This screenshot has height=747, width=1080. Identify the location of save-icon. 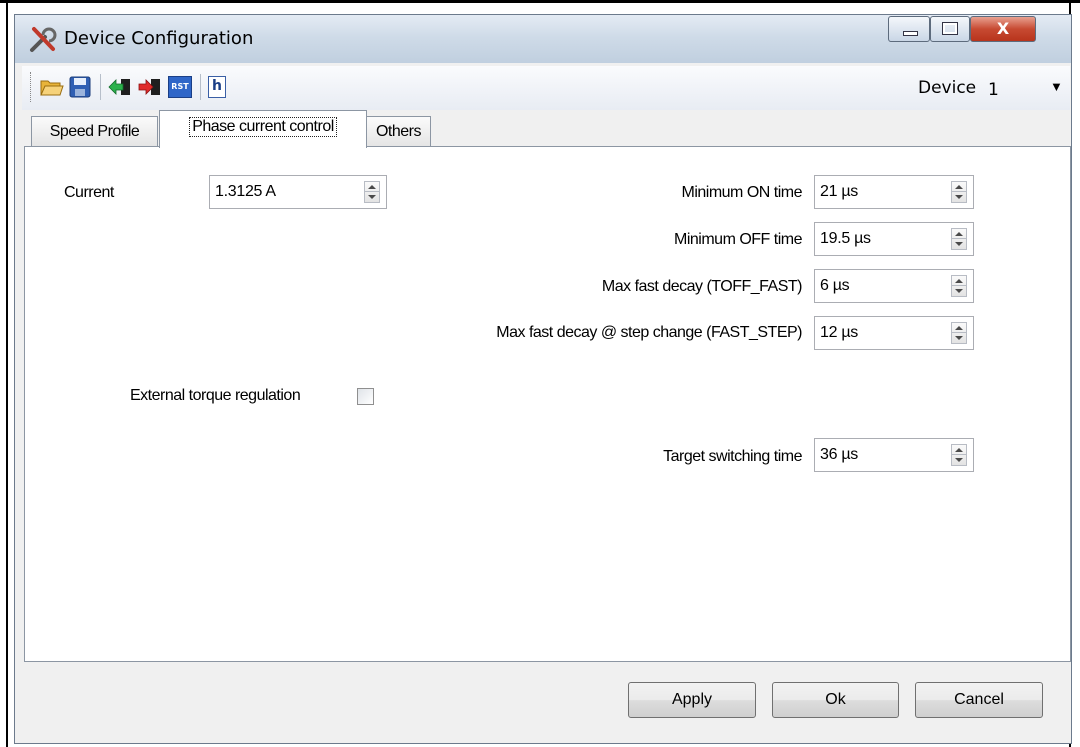
(80, 87).